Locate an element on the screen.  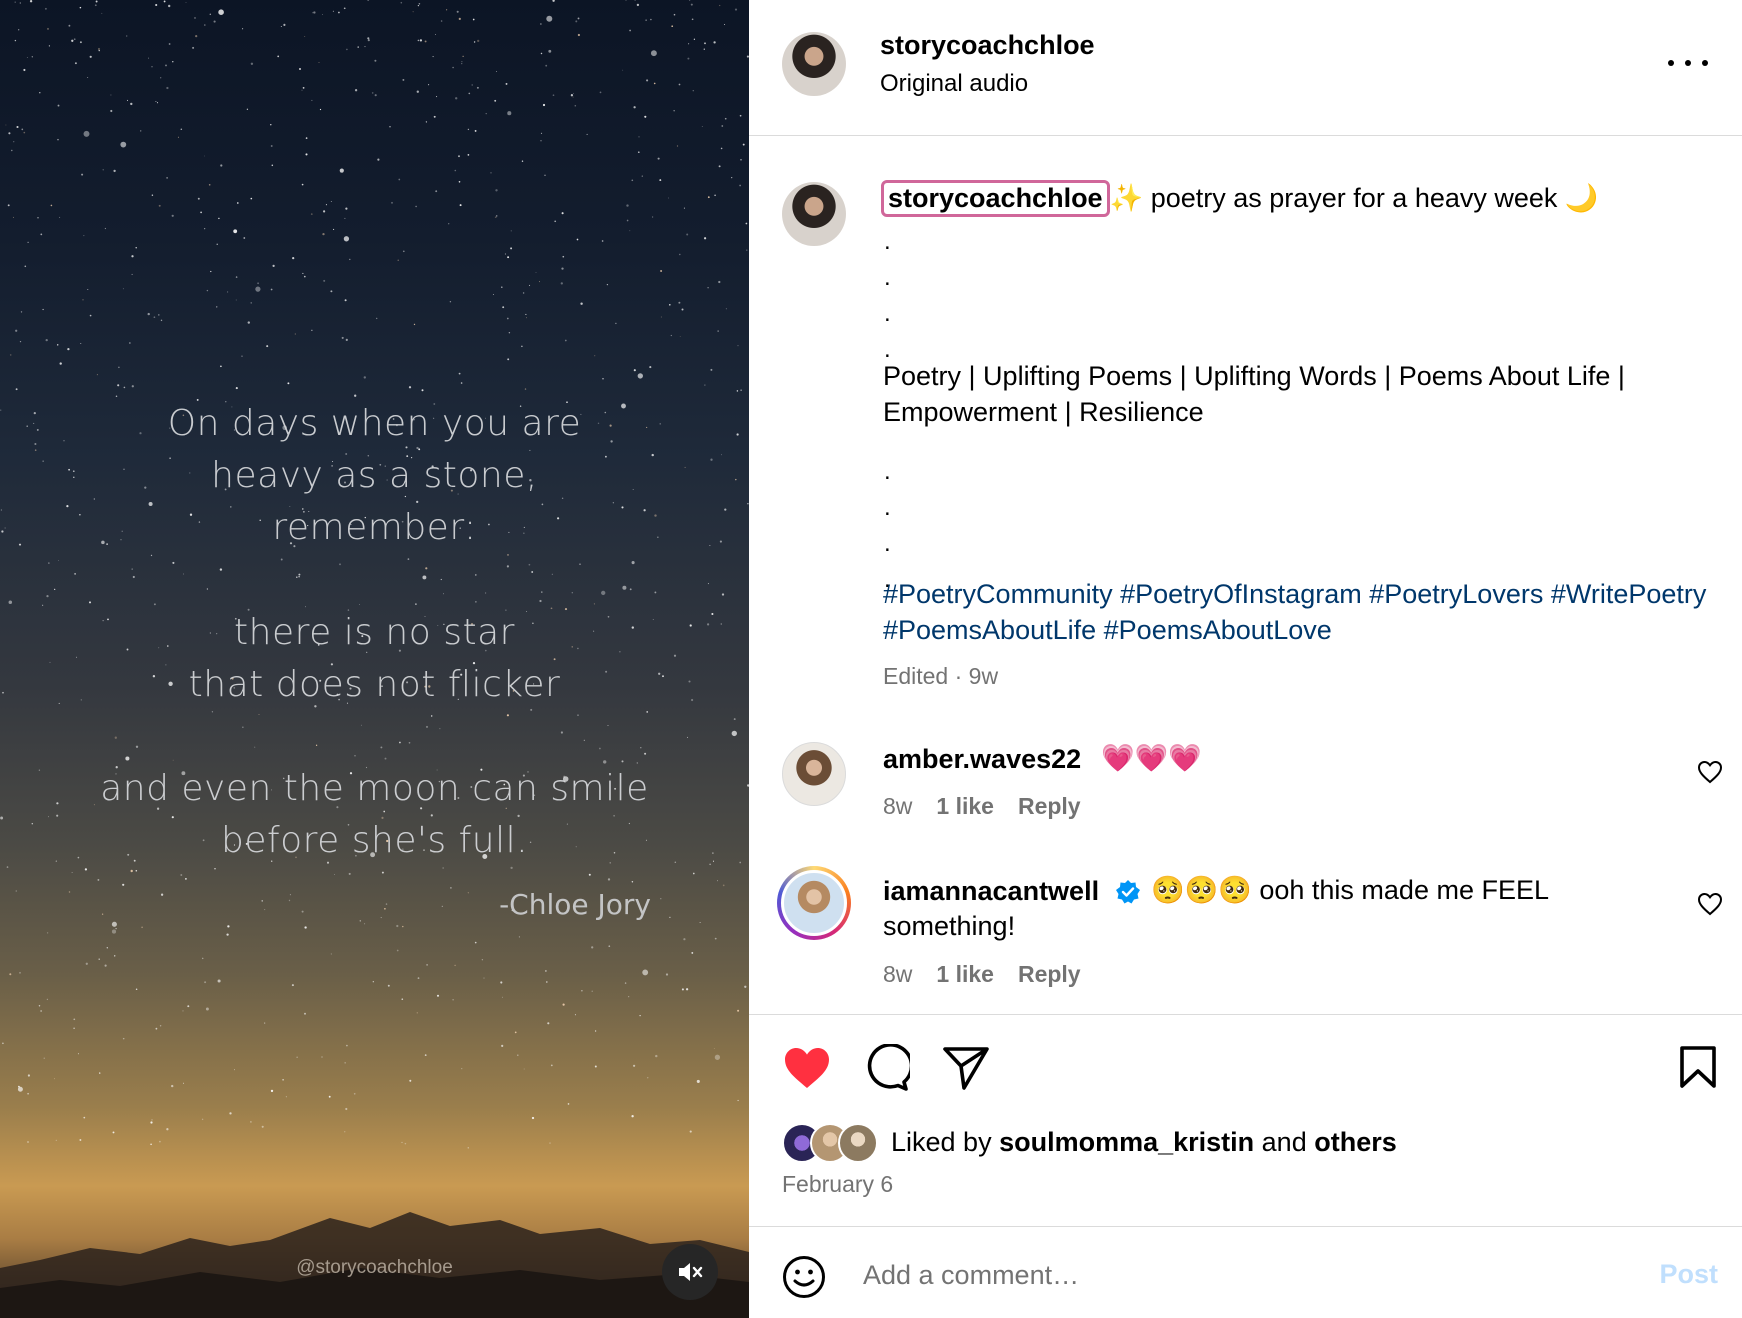
comment-input is located at coordinates (1243, 1275).